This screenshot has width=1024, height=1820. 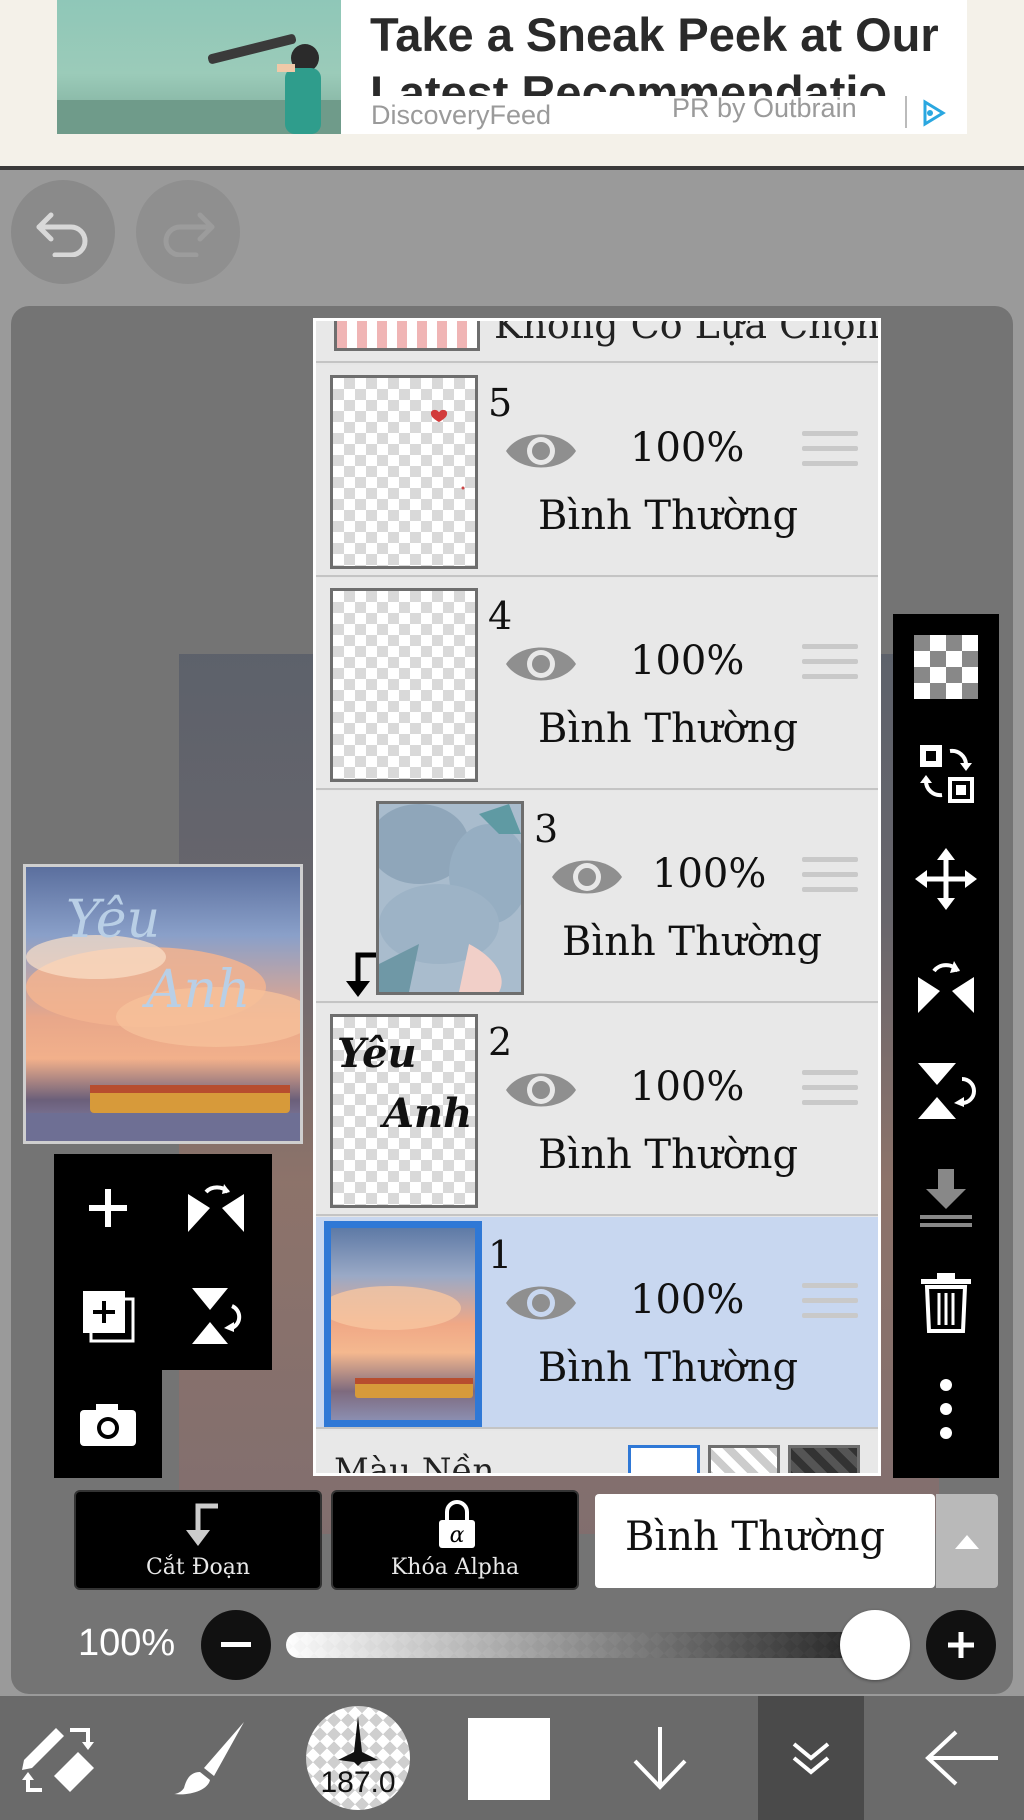 I want to click on transparency-button, so click(x=946, y=667).